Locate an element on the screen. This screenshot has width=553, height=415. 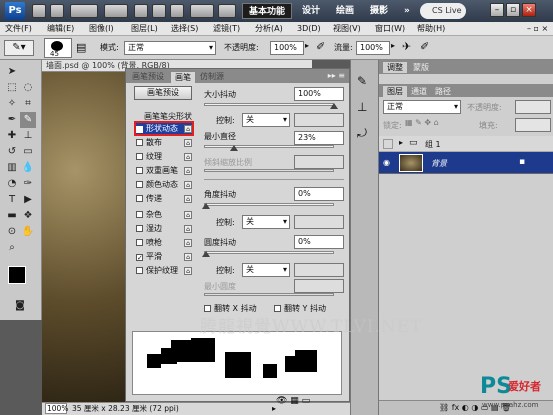
hand-tool-icon is located at coordinates (141, 11).